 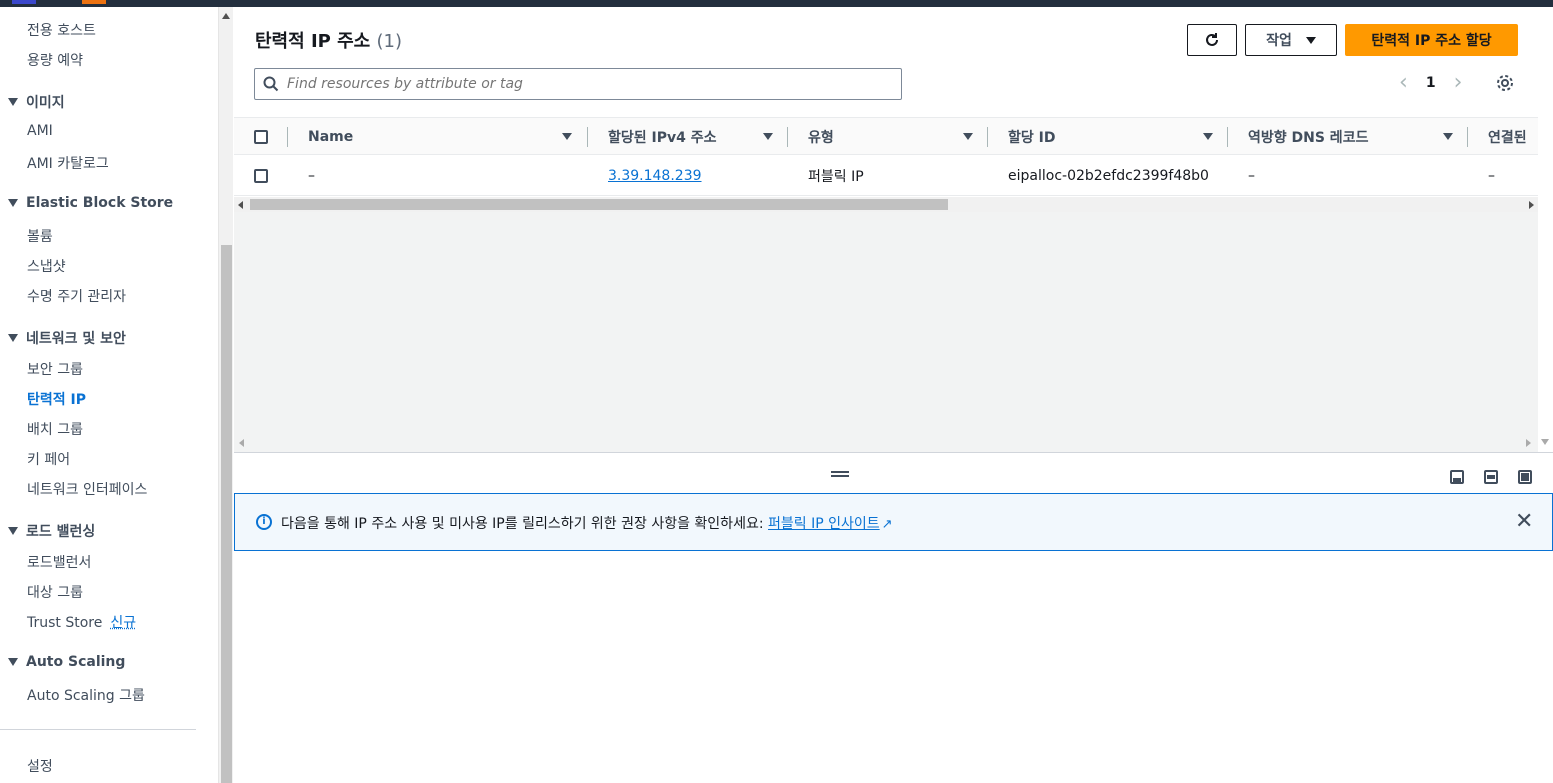 I want to click on search-input, so click(x=577, y=84).